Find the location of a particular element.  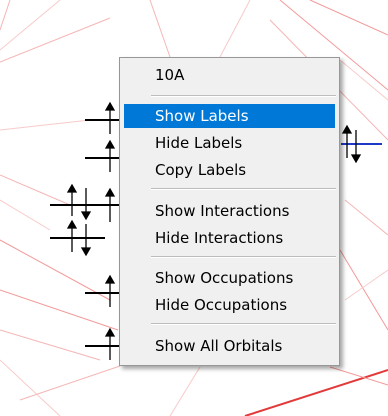

orbital-level-right-selected is located at coordinates (361, 144).